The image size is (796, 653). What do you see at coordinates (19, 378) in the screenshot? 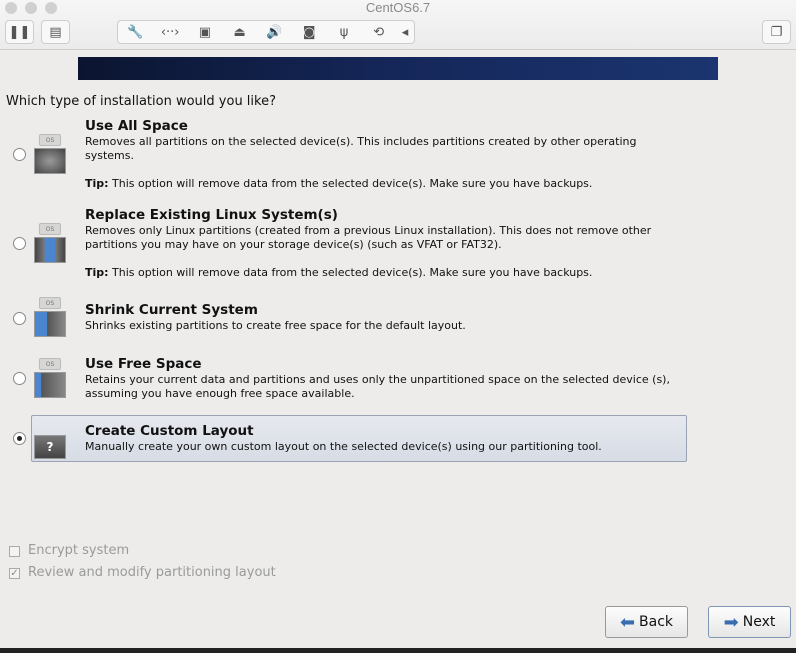
I see `radio-use-free-space` at bounding box center [19, 378].